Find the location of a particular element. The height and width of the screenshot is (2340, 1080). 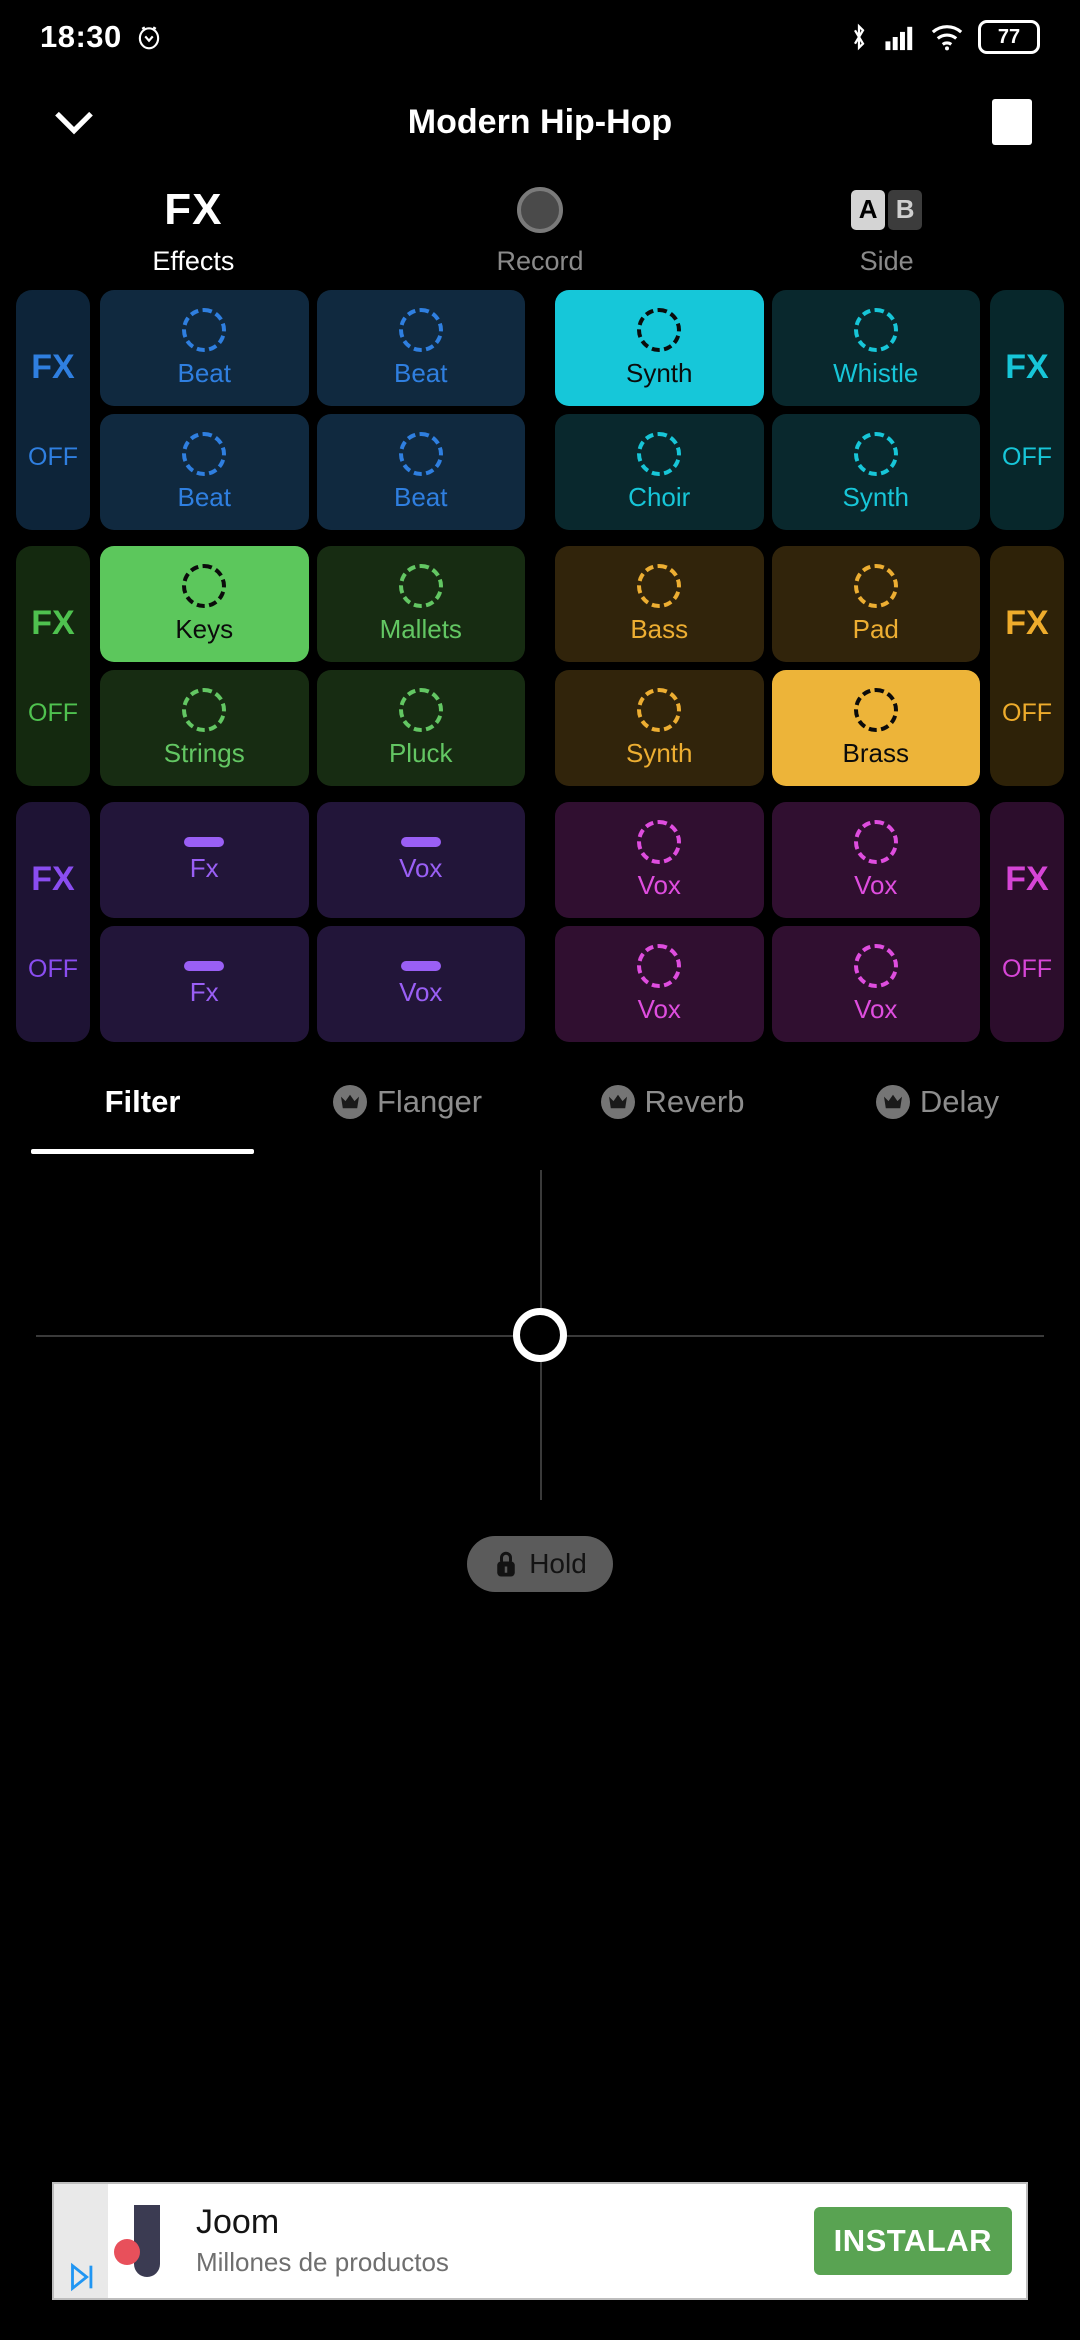

pad-beat-1: Beat is located at coordinates (204, 348).